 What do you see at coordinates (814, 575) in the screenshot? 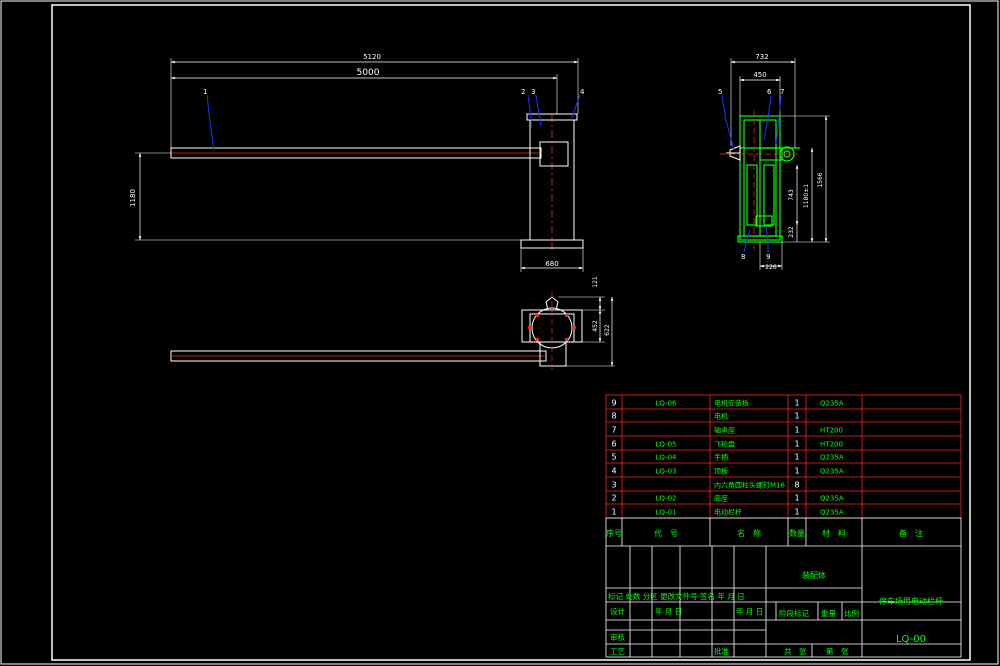
I see `assembly-label: 装配体` at bounding box center [814, 575].